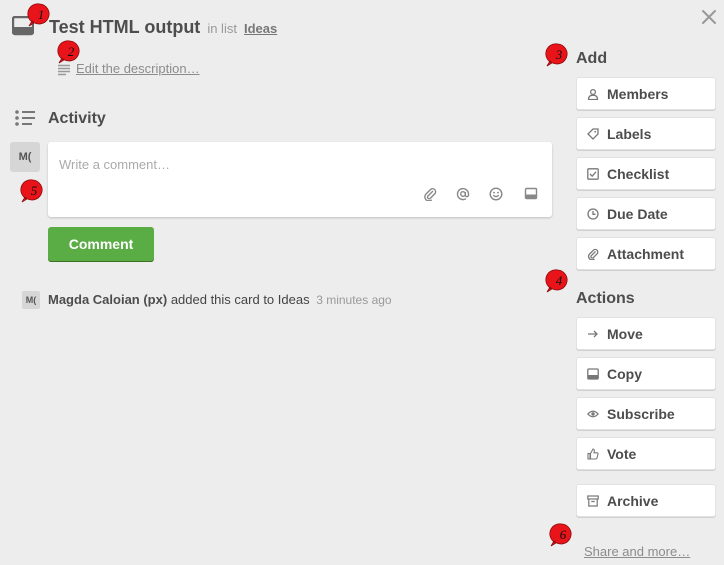  I want to click on card-title: Test HTML output in list Ideas, so click(163, 27).